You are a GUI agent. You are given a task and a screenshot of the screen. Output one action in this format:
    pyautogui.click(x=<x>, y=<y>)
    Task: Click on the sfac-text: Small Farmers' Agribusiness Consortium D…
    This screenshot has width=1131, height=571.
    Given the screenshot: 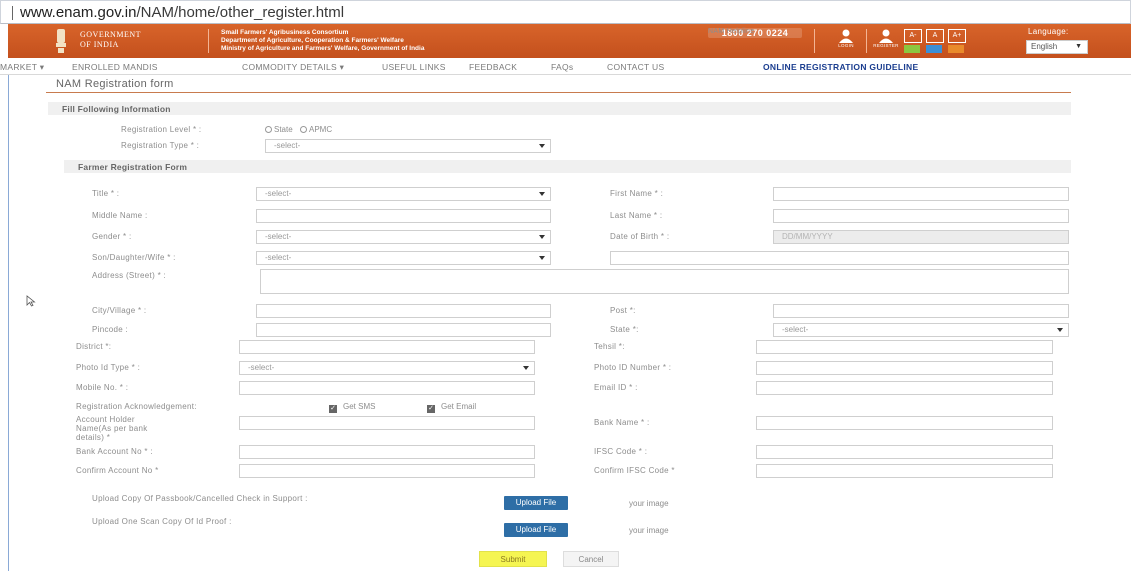 What is the action you would take?
    pyautogui.click(x=323, y=40)
    